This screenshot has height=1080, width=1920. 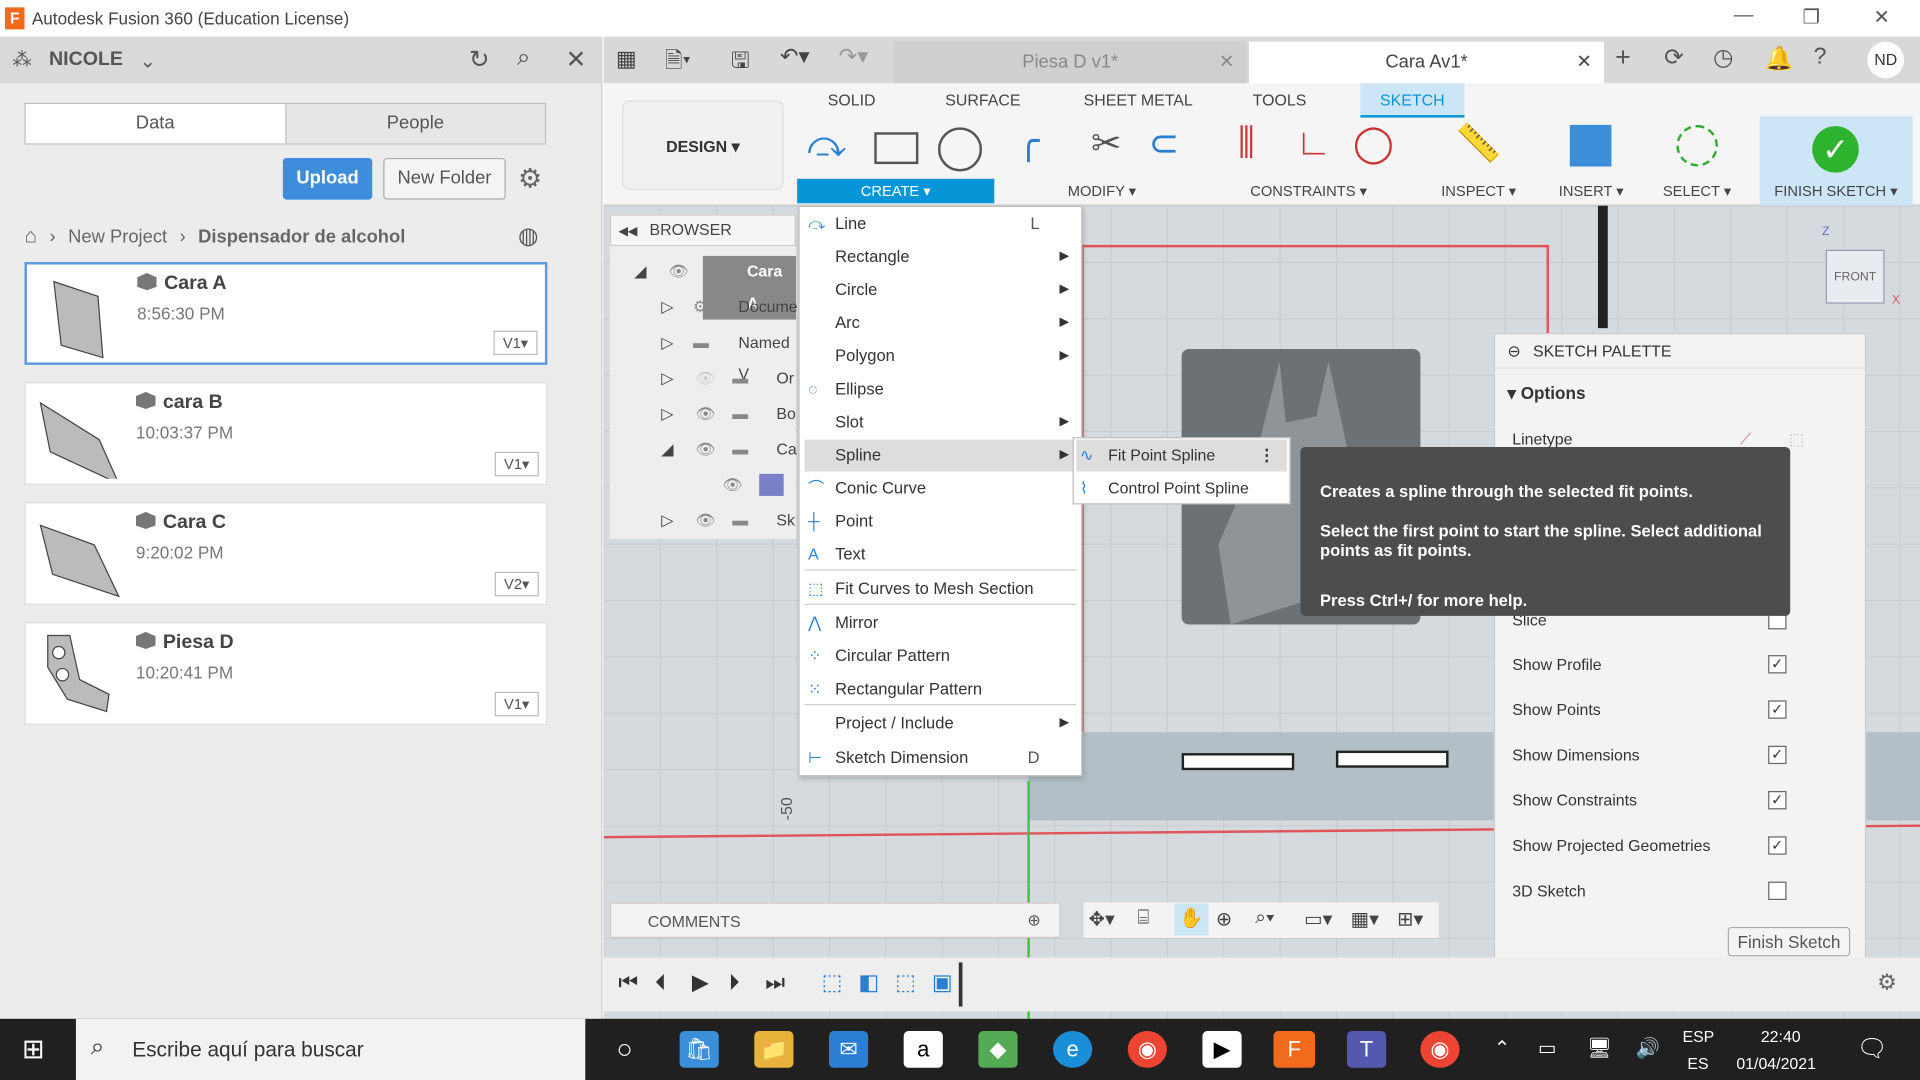 I want to click on collapse-palette-icon: ⊖, so click(x=1513, y=351).